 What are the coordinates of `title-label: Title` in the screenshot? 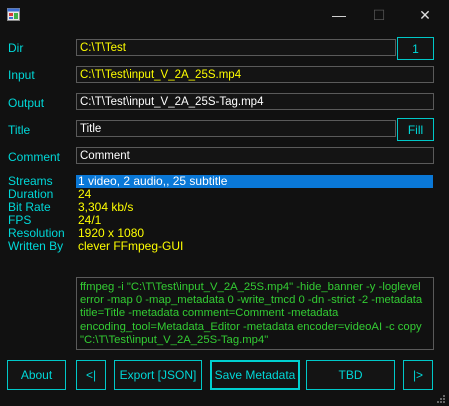 It's located at (19, 130).